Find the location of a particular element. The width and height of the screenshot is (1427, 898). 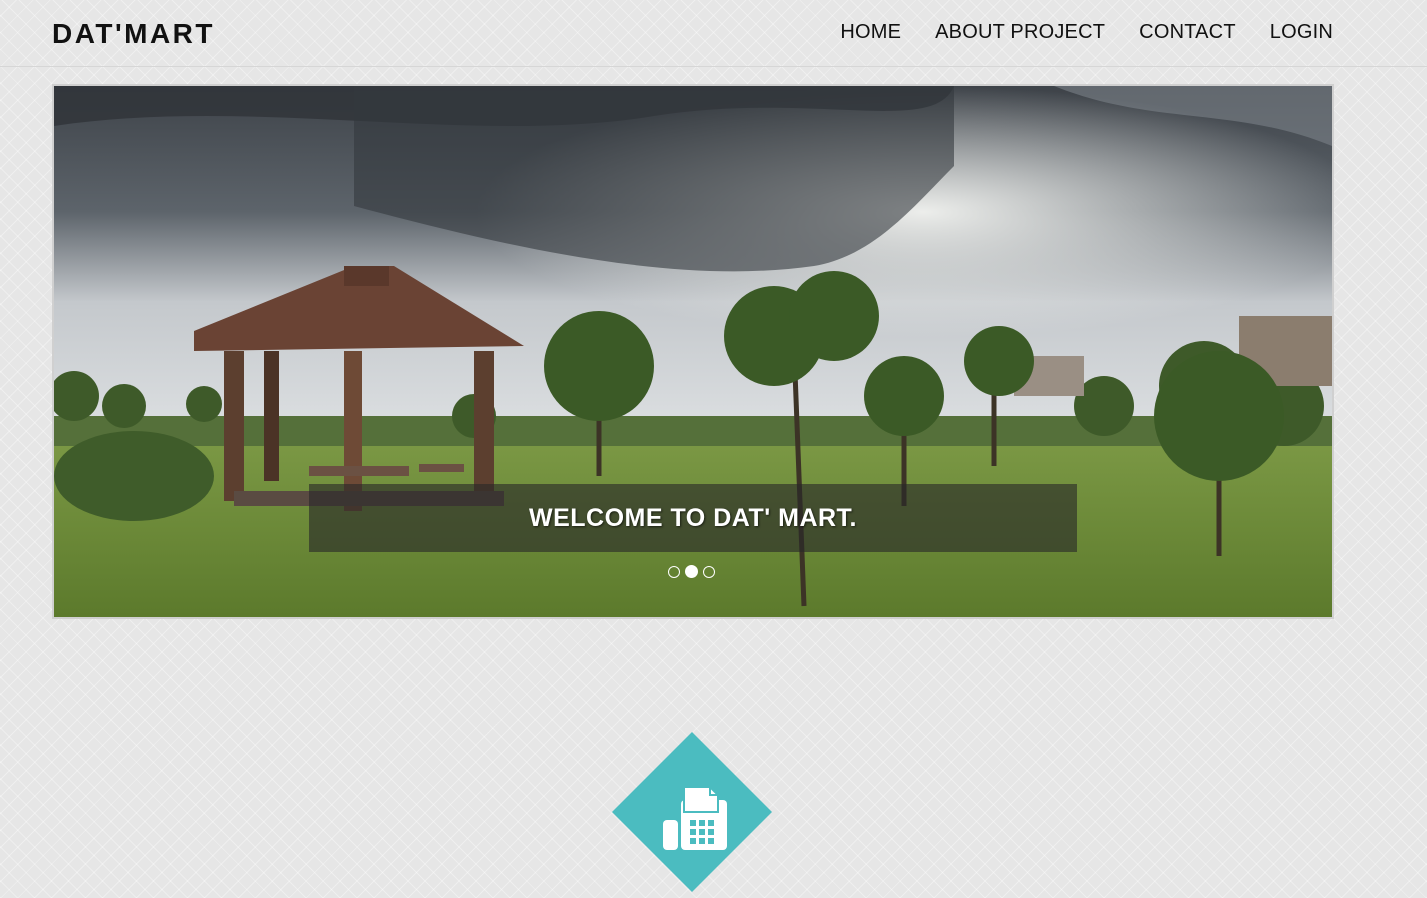

nav-home: HOME is located at coordinates (870, 32).